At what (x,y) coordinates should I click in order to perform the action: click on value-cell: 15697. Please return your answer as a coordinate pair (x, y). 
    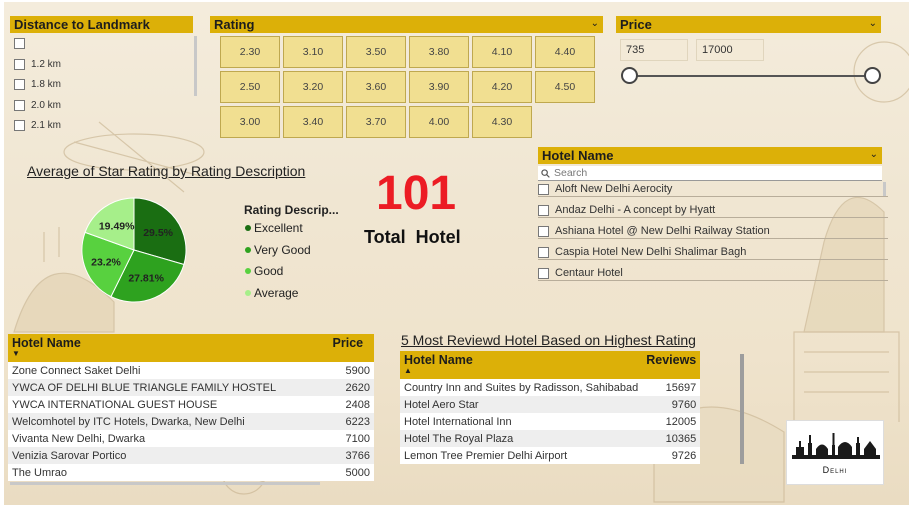
    Looking at the image, I should click on (671, 387).